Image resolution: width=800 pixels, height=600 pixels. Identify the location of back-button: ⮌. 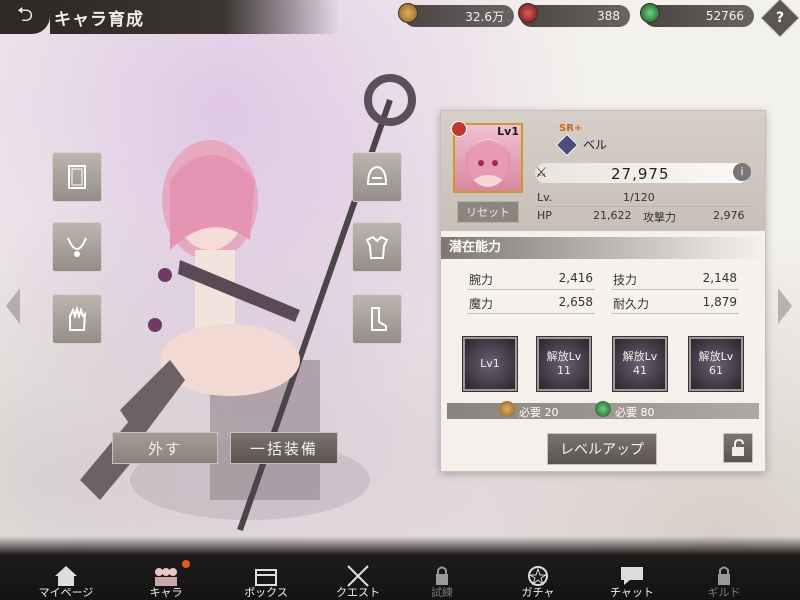
(25, 17).